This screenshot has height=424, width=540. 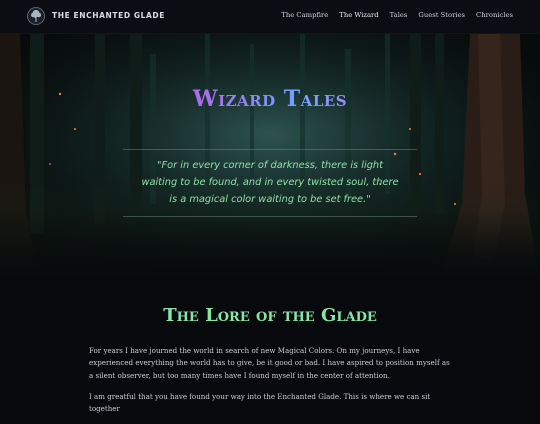 What do you see at coordinates (270, 315) in the screenshot?
I see `section-title: The Lore of the Glade` at bounding box center [270, 315].